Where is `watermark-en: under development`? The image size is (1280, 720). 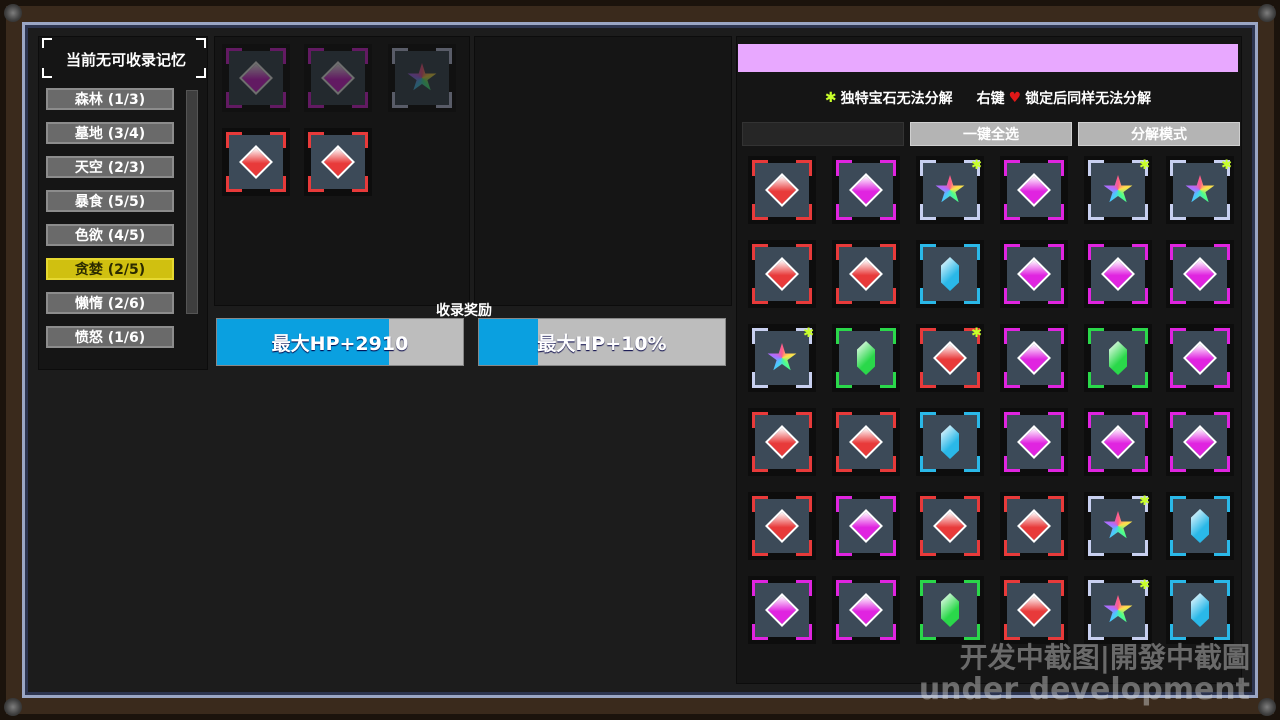
watermark-en: under development is located at coordinates (1084, 689).